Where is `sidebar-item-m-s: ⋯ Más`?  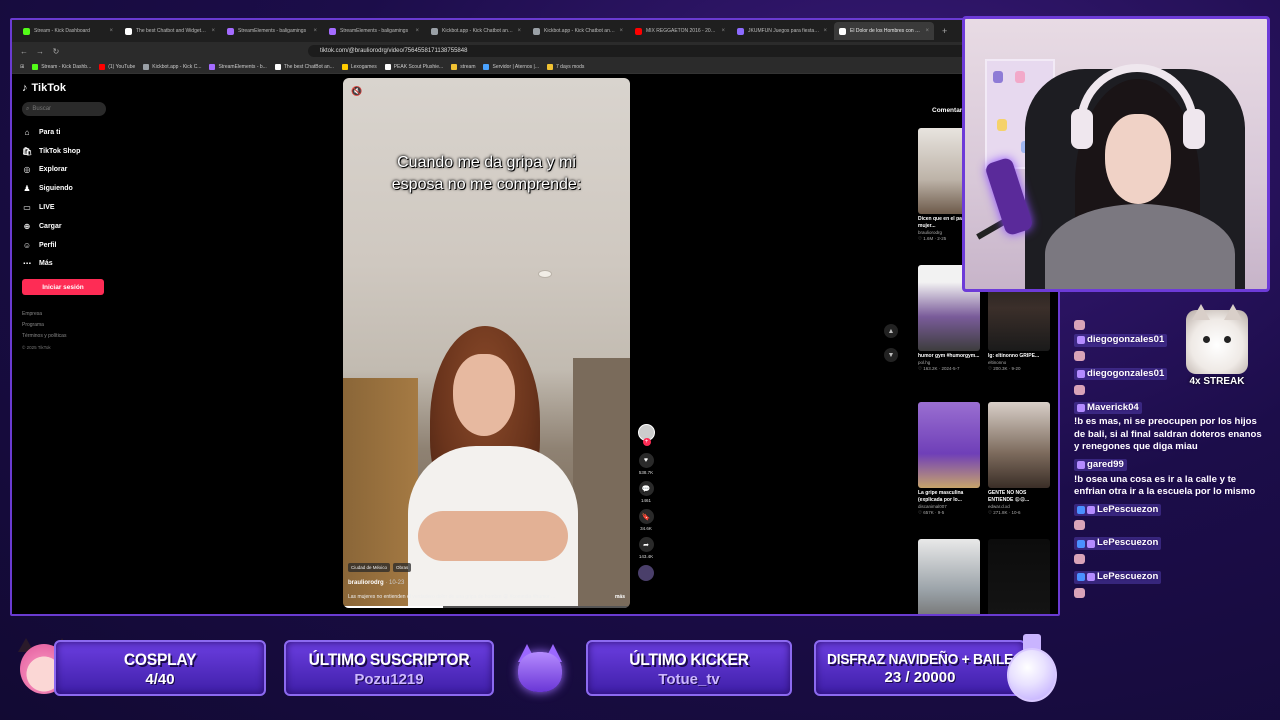 sidebar-item-m-s: ⋯ Más is located at coordinates (72, 264).